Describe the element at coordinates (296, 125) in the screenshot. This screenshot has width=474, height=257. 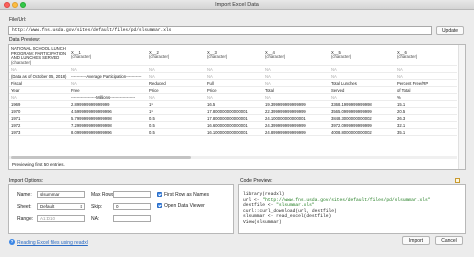
I see `table-cell: 24.399999999999999` at that location.